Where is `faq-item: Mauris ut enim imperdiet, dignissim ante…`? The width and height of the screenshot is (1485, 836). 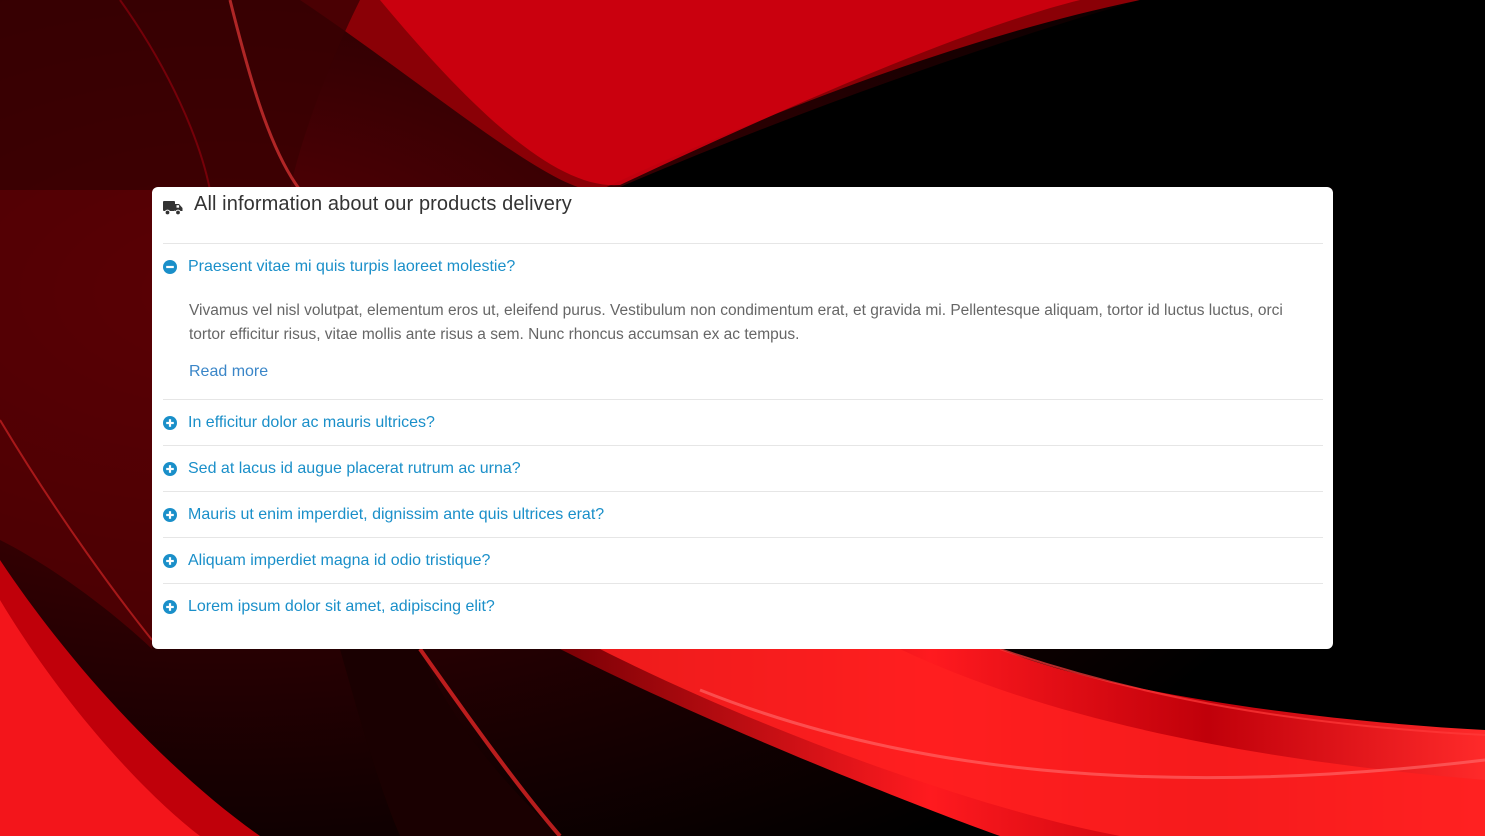
faq-item: Mauris ut enim imperdiet, dignissim ante… is located at coordinates (743, 515).